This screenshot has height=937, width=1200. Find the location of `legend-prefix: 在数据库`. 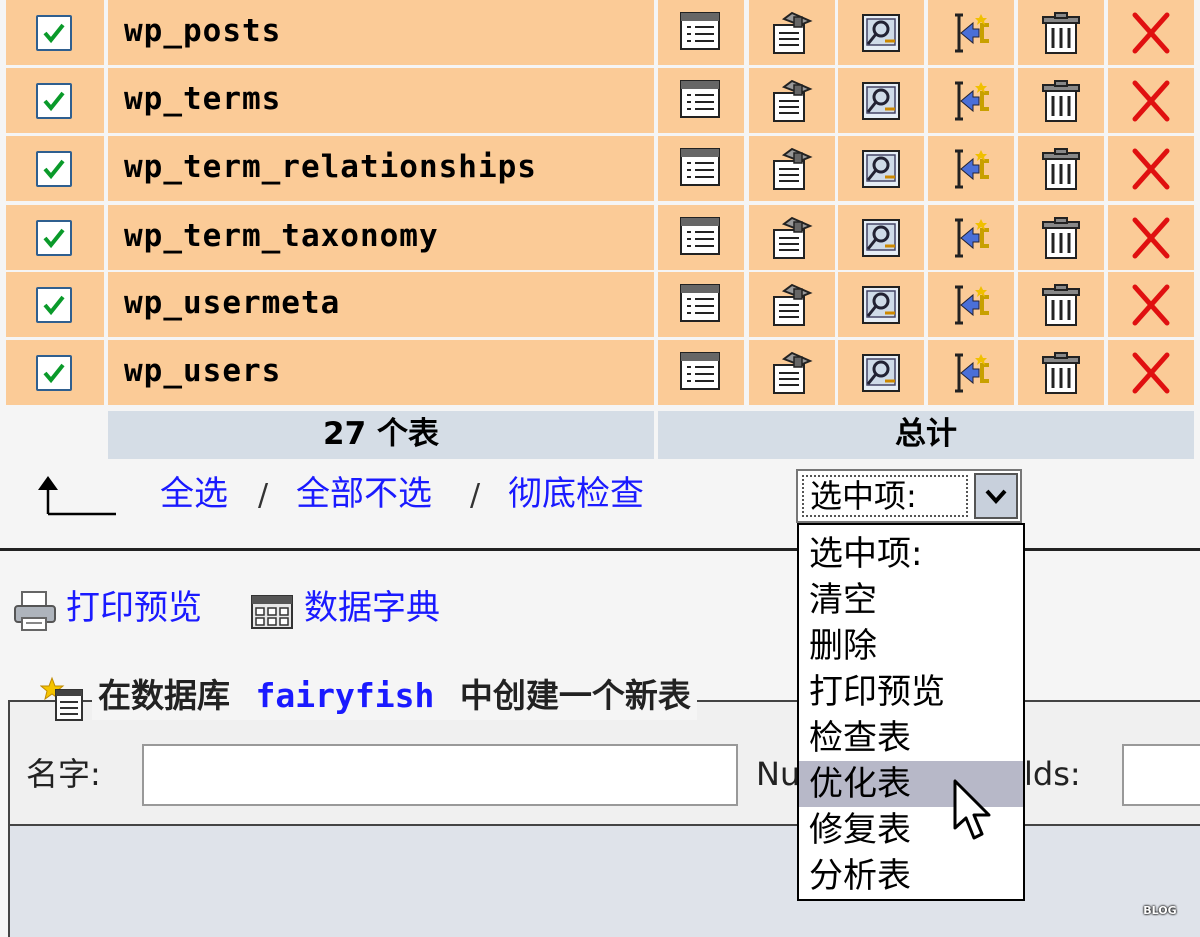

legend-prefix: 在数据库 is located at coordinates (164, 695).